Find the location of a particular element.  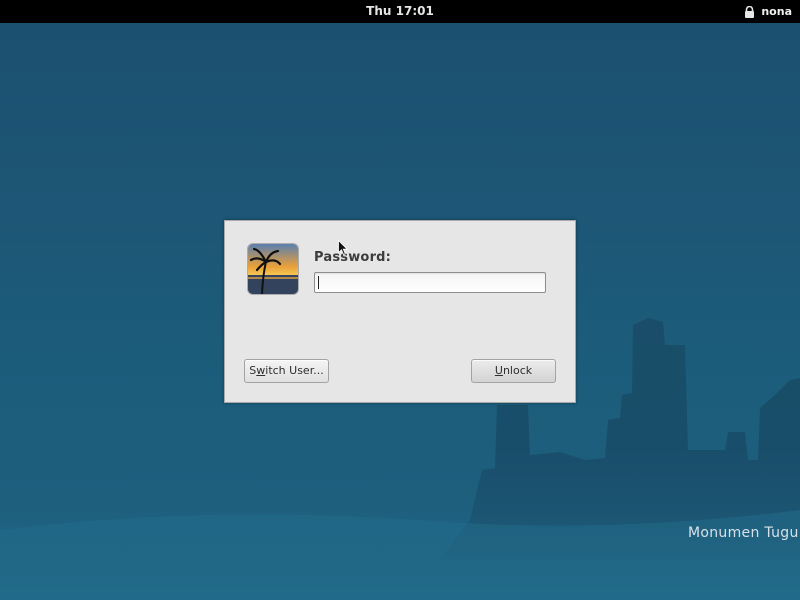

top-bar: Thu 17:01 nona is located at coordinates (400, 11).